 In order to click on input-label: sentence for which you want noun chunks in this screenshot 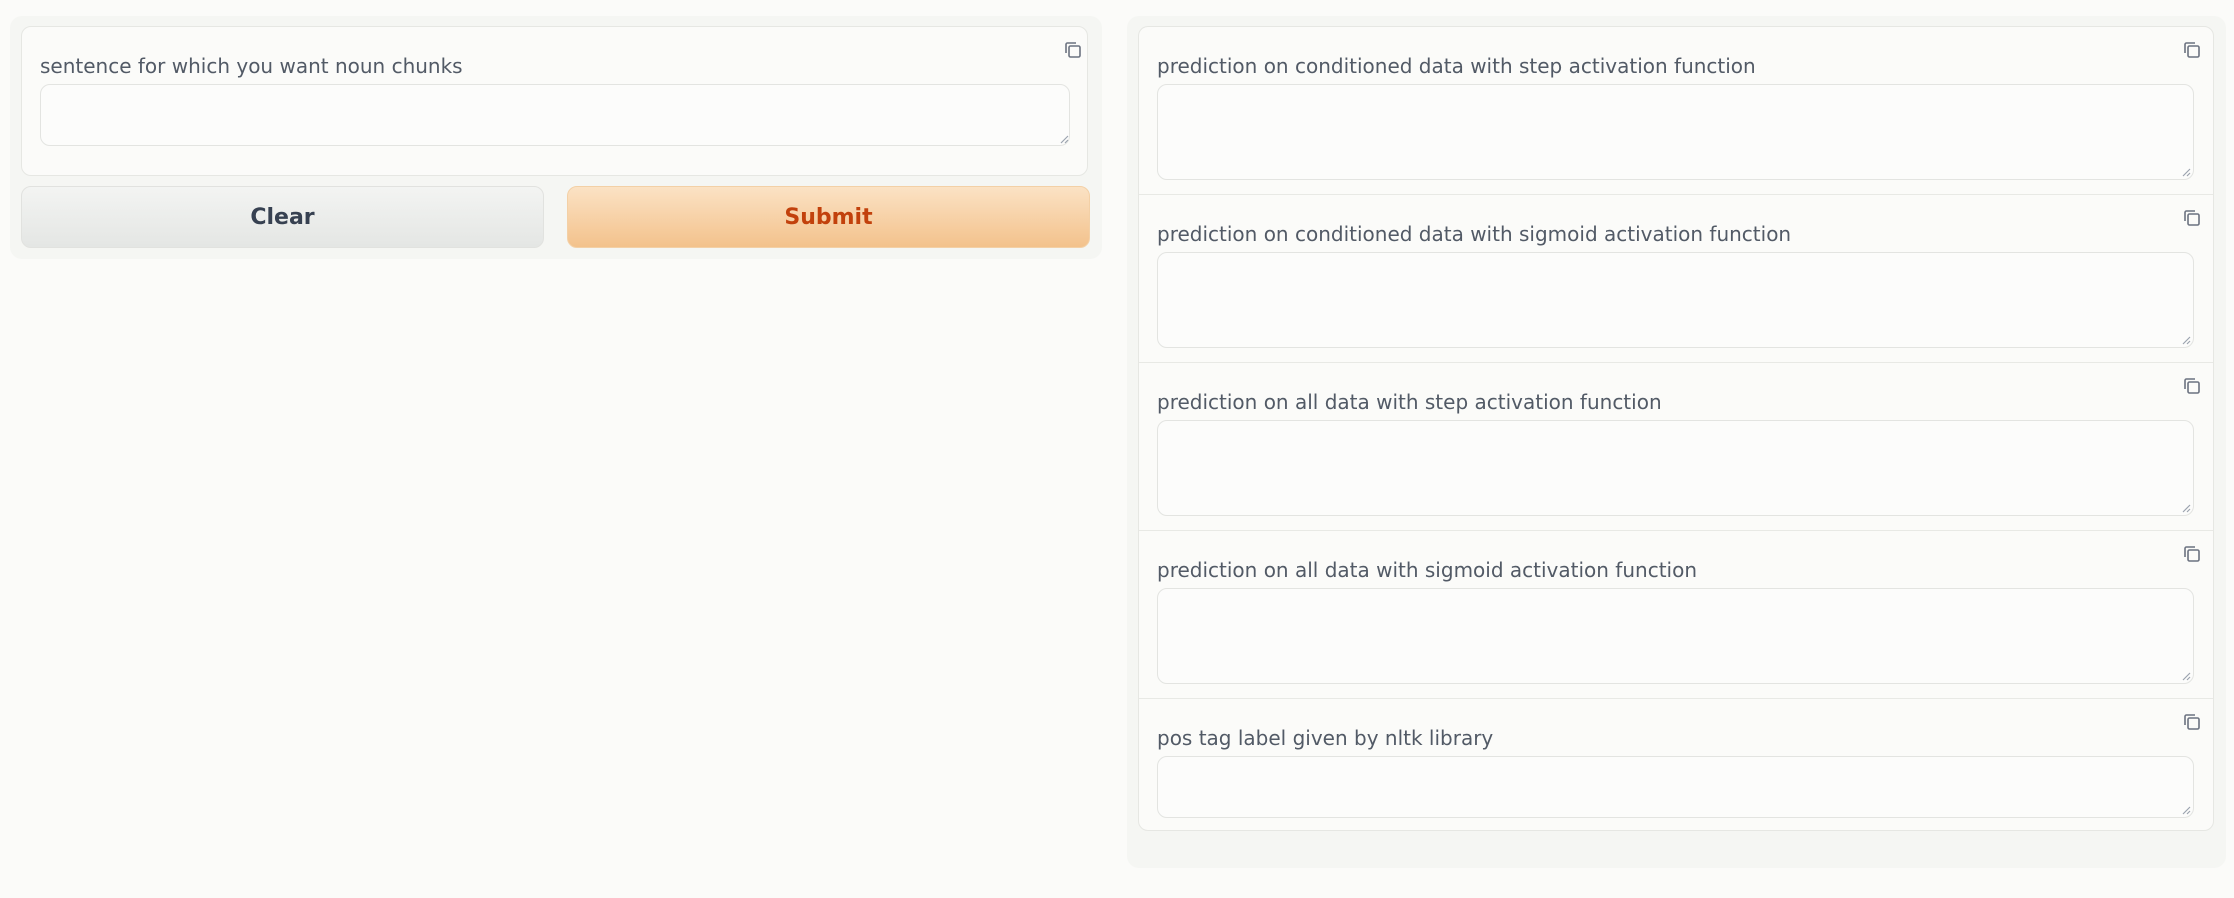, I will do `click(251, 66)`.